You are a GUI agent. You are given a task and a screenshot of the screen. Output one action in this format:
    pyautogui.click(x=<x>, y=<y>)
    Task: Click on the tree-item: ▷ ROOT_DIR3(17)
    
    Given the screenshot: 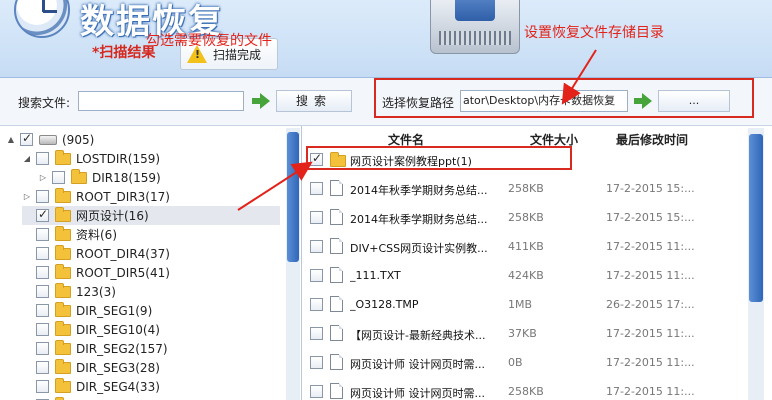 What is the action you would take?
    pyautogui.click(x=151, y=196)
    